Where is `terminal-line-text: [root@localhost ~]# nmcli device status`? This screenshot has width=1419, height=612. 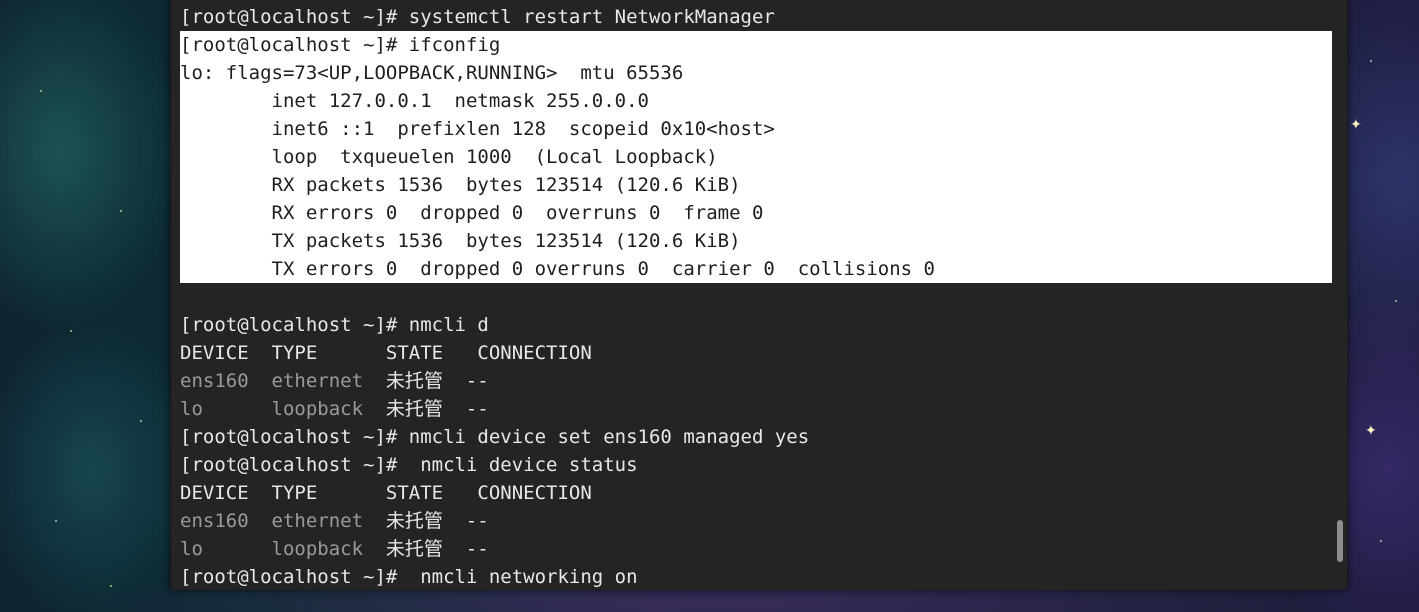 terminal-line-text: [root@localhost ~]# nmcli device status is located at coordinates (409, 465).